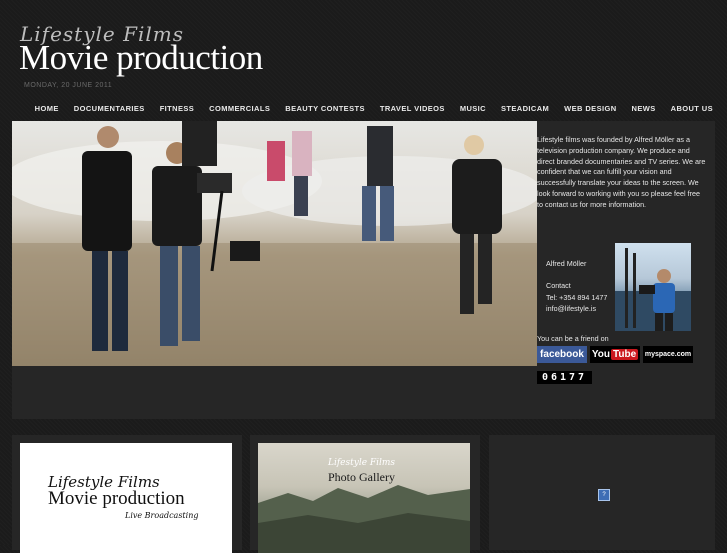 The height and width of the screenshot is (553, 727). Describe the element at coordinates (109, 108) in the screenshot. I see `nav-documentaries: DOCUMENTARIES` at that location.